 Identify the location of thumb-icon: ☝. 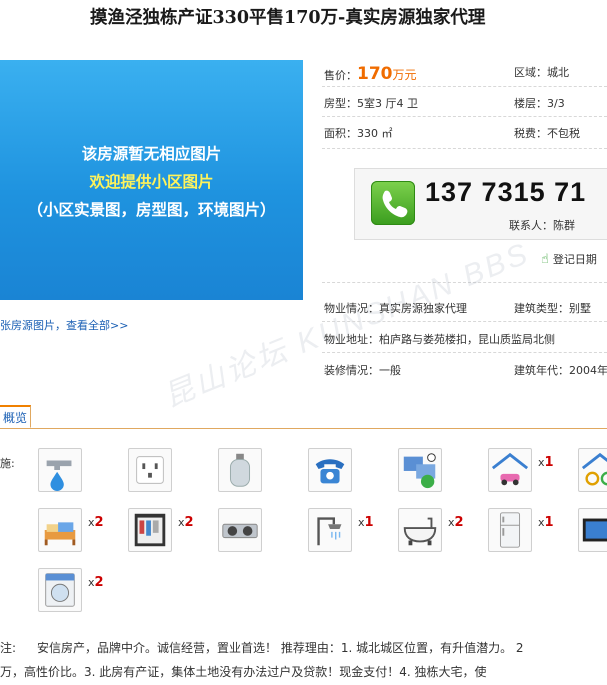
(545, 259).